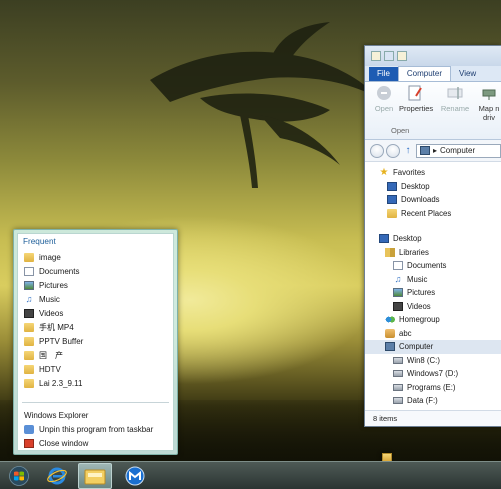 The width and height of the screenshot is (501, 489). I want to click on properties-label: Properties, so click(416, 108).